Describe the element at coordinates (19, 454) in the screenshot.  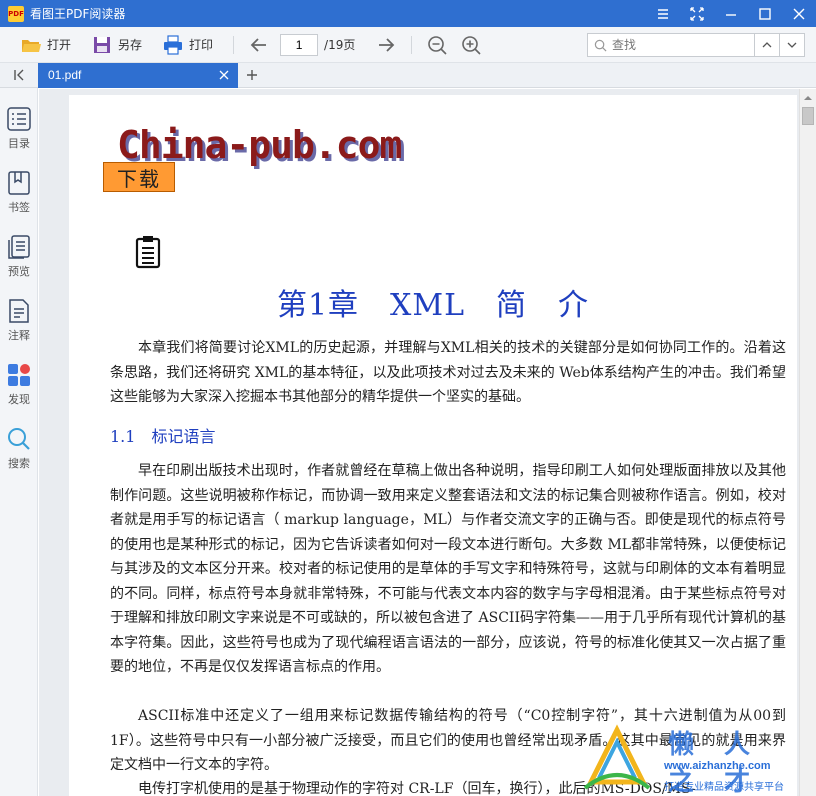
I see `sidebar-item-search: 搜索` at that location.